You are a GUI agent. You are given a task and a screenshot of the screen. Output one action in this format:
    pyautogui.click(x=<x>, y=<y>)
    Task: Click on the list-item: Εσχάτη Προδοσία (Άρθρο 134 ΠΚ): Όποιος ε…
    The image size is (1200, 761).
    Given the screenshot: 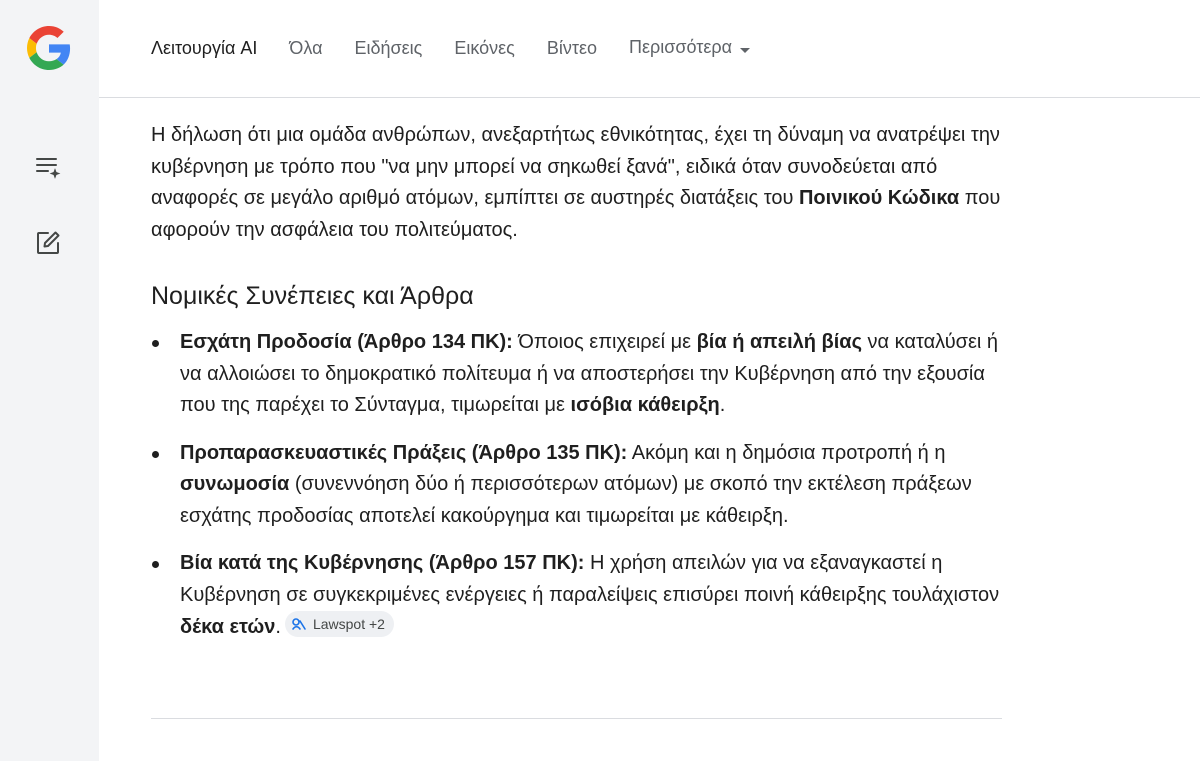 What is the action you would take?
    pyautogui.click(x=577, y=374)
    